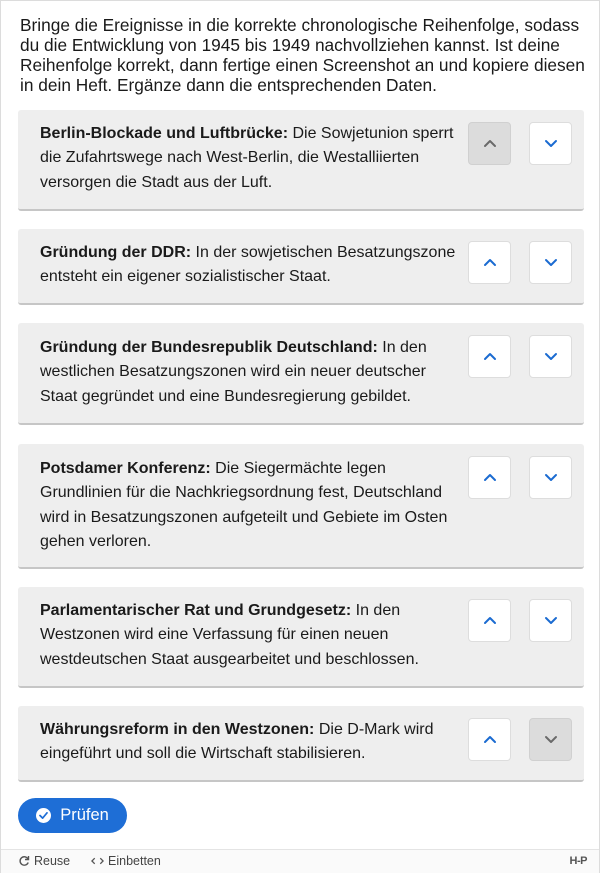 The width and height of the screenshot is (600, 873). I want to click on reuse-link: Reuse, so click(44, 861).